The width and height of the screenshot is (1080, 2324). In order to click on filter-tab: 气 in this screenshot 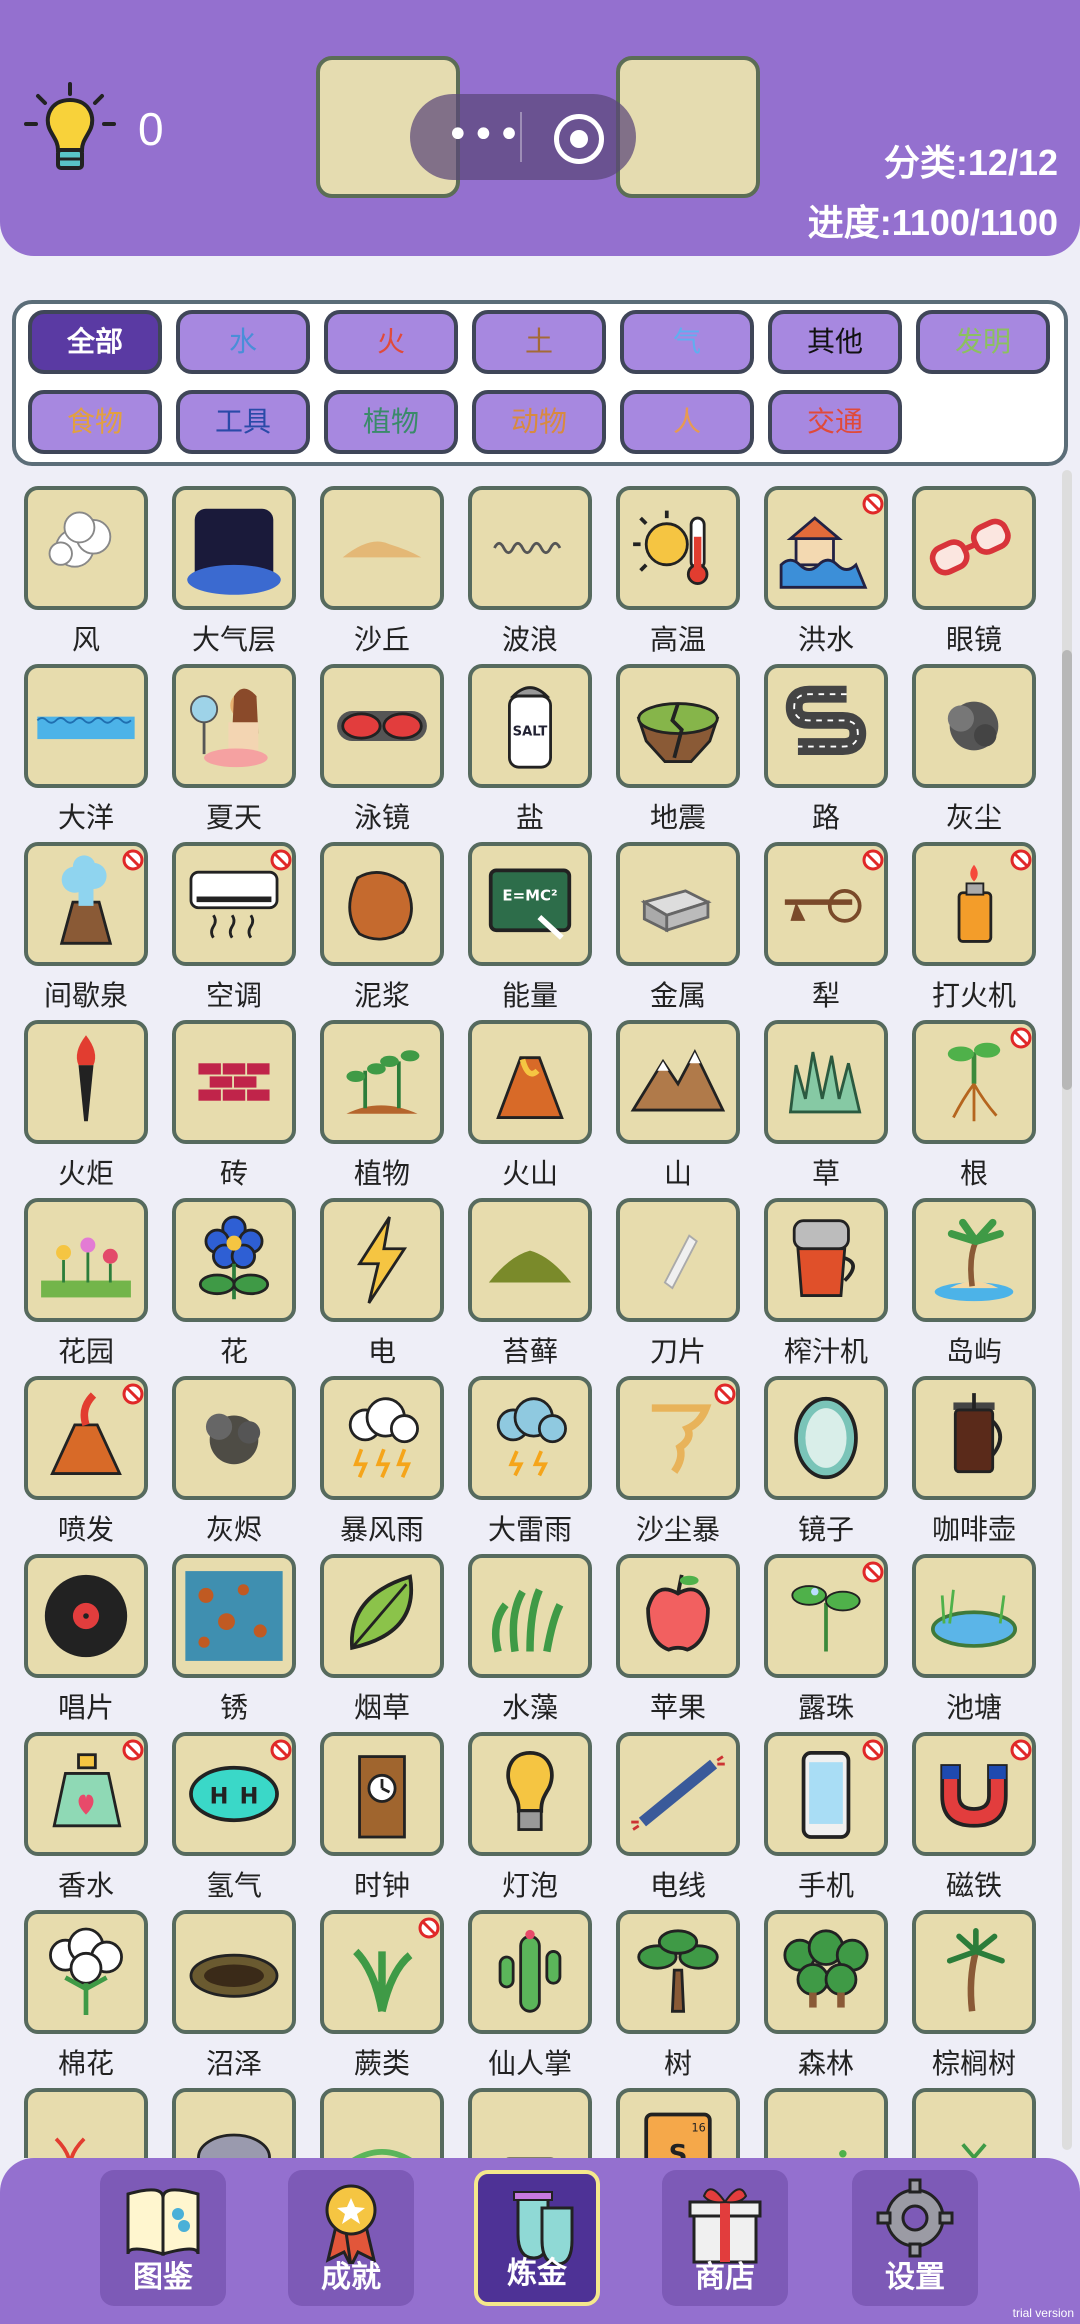, I will do `click(687, 342)`.